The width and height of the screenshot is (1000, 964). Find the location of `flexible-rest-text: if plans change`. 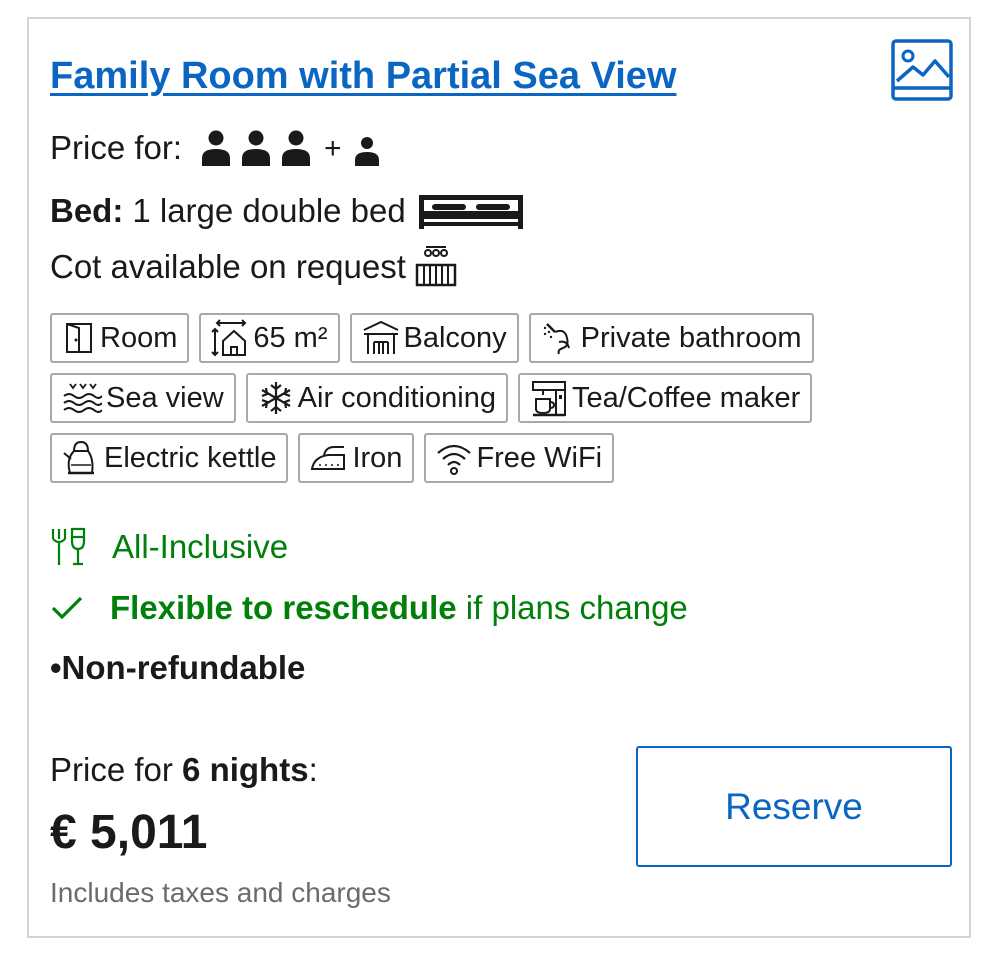

flexible-rest-text: if plans change is located at coordinates (572, 607).